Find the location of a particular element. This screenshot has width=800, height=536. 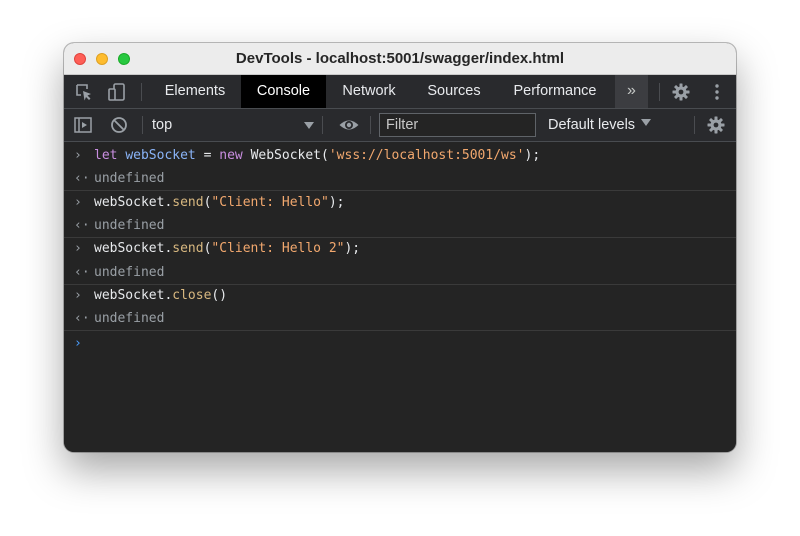

console-toolbar: top Default levels is located at coordinates (400, 125).